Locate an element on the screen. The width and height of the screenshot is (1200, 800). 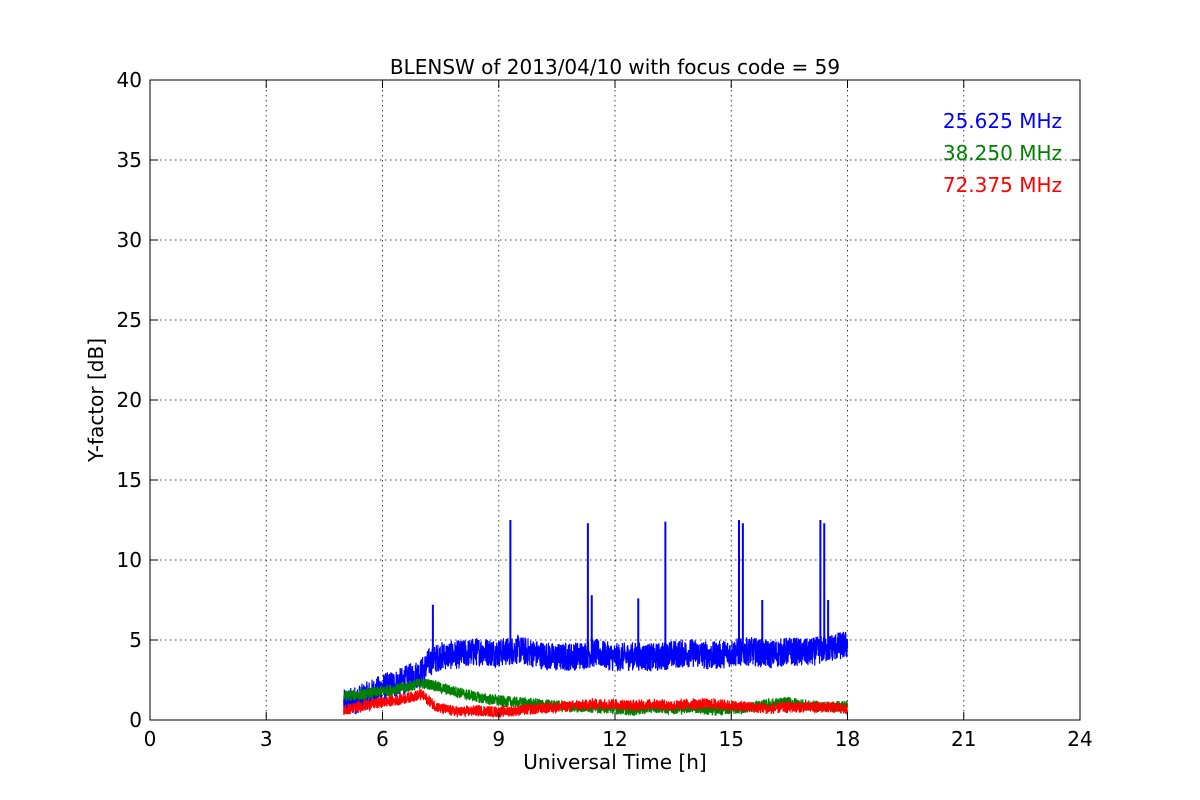
legend: 25.625 MHz 38.250 MHz 72.375 MHz is located at coordinates (1002, 153).